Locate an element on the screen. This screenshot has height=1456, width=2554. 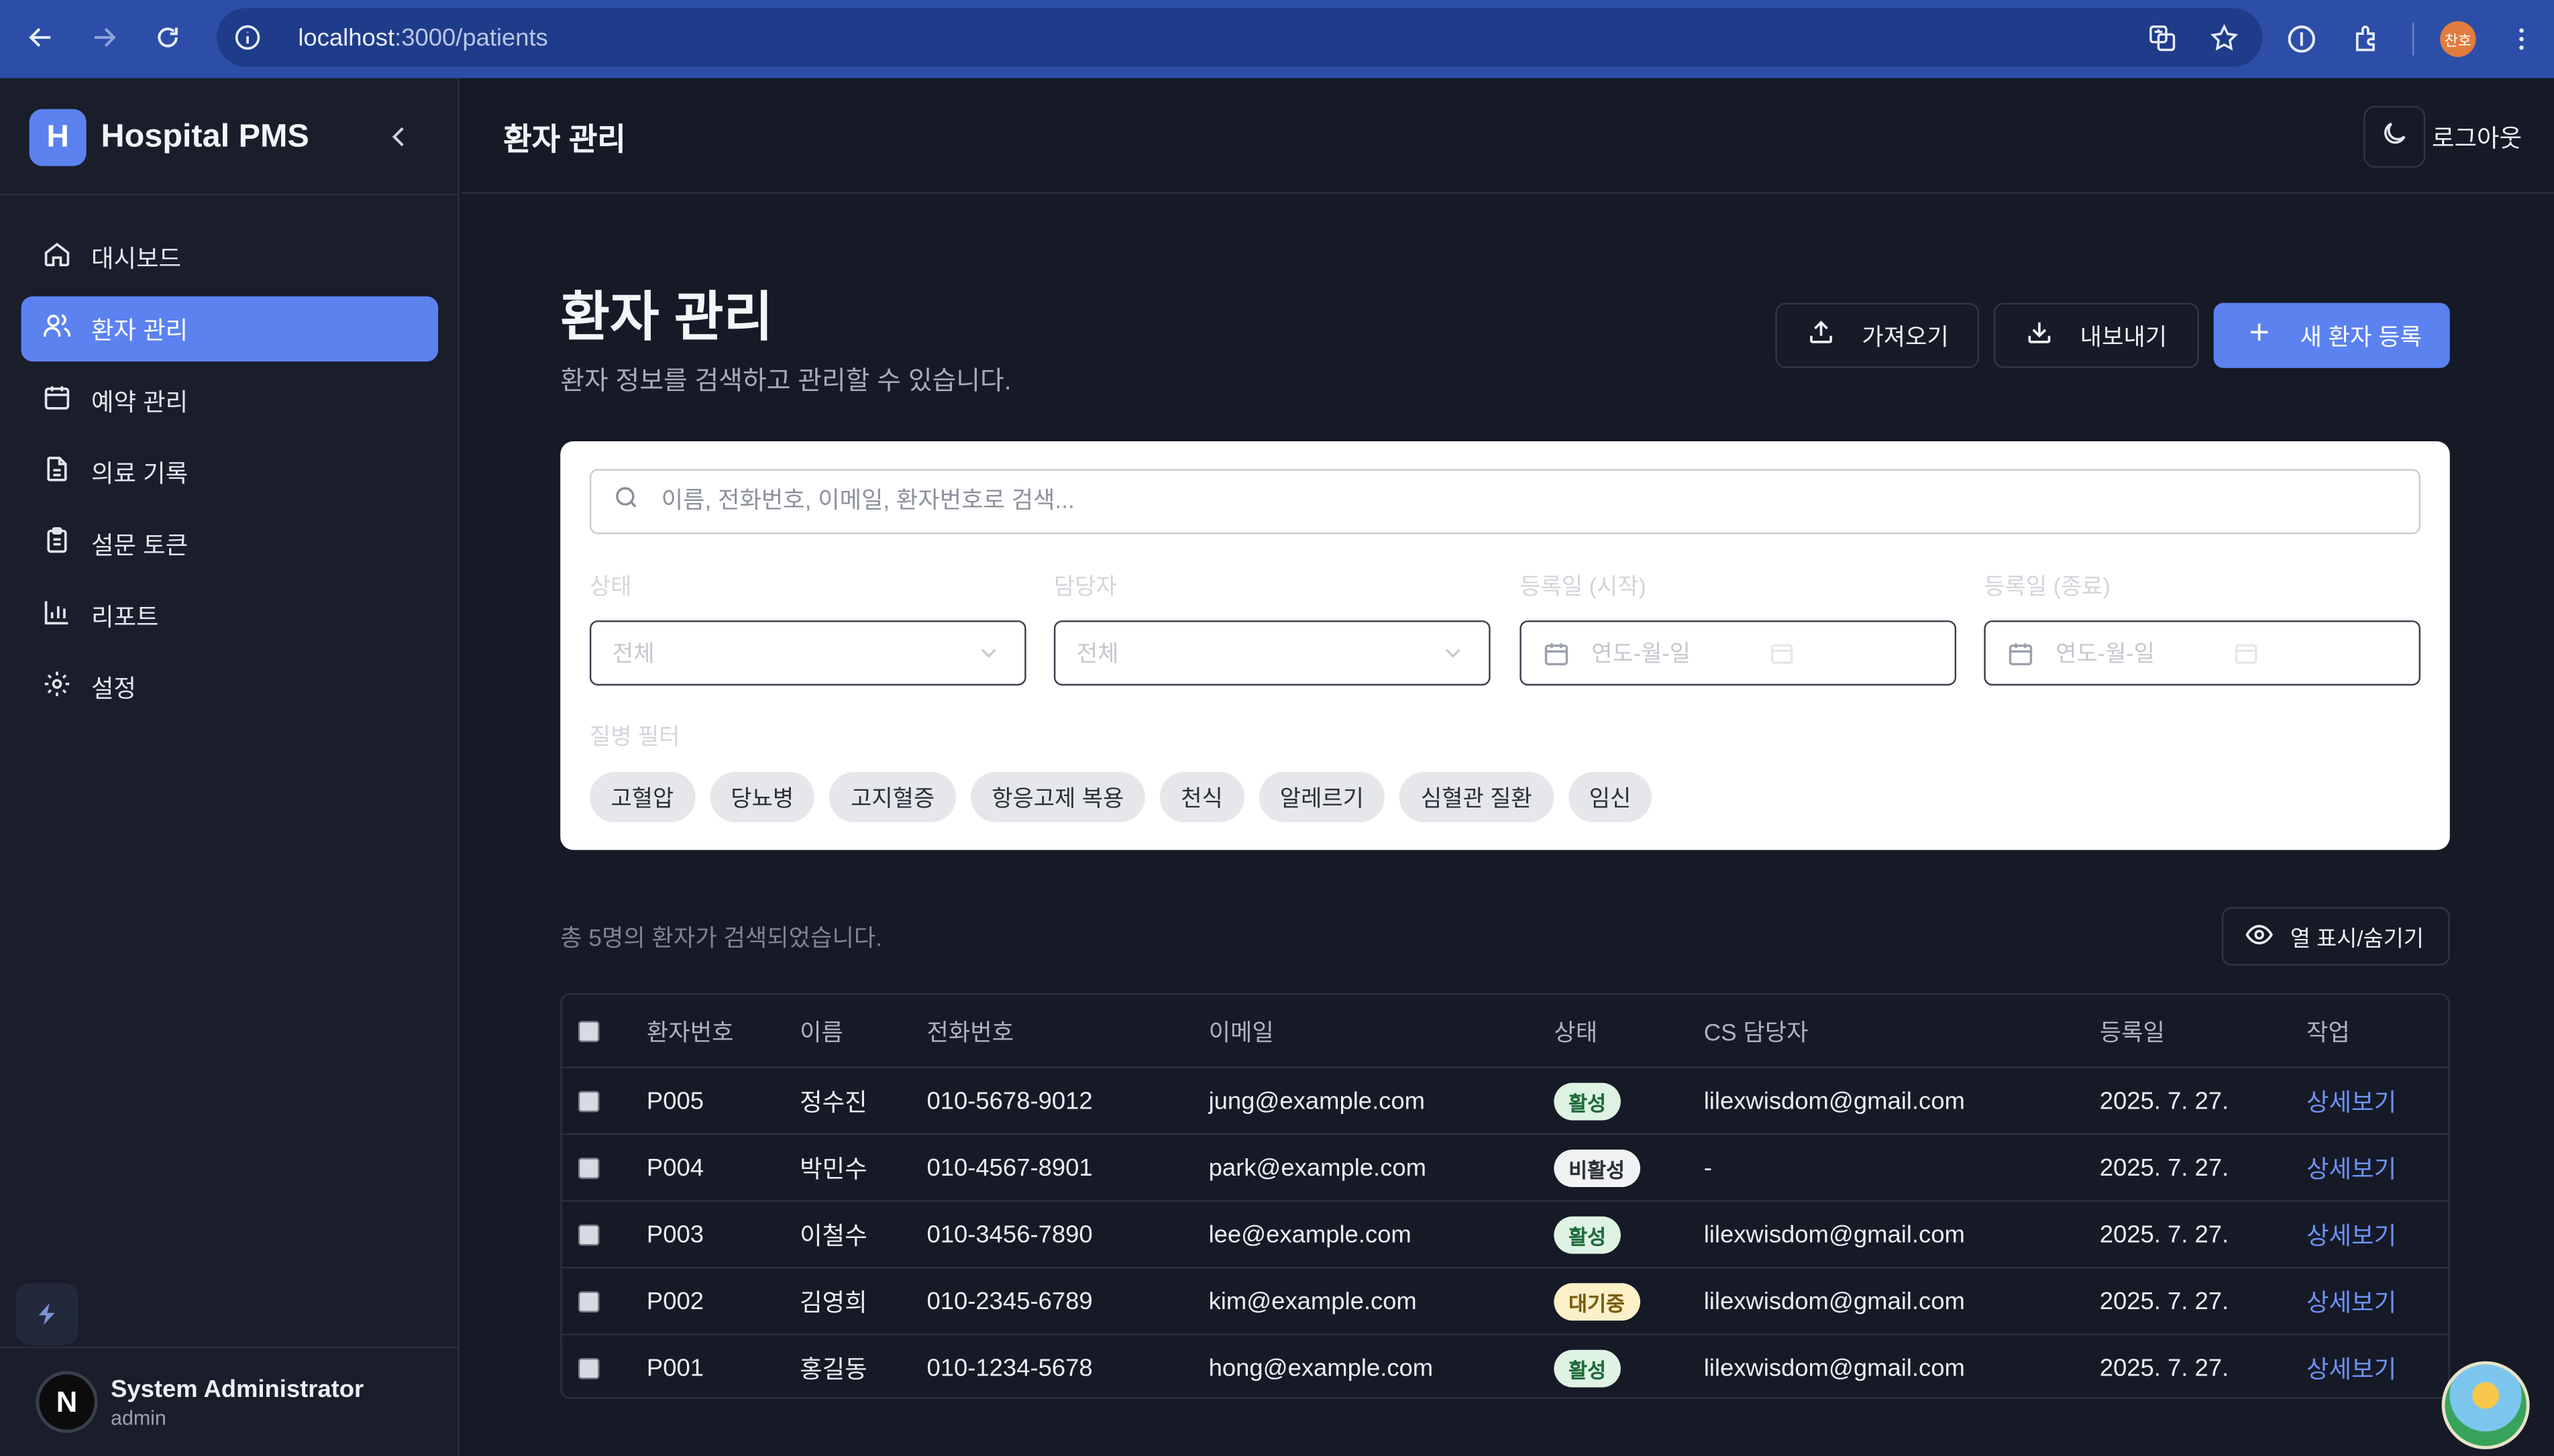
bookmark-star-icon is located at coordinates (2223, 37).